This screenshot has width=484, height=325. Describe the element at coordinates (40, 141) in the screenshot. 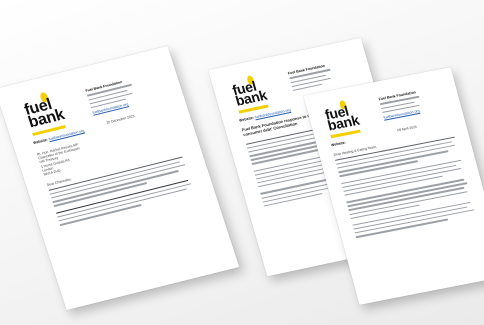

I see `website-label: Website:` at that location.